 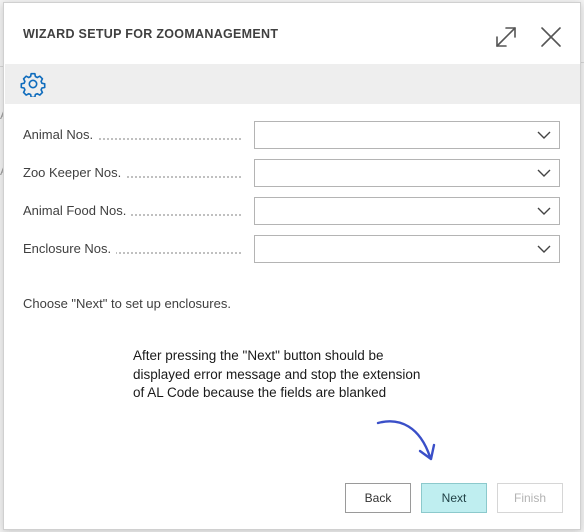 I want to click on animal-food-nos-dropdown, so click(x=407, y=211).